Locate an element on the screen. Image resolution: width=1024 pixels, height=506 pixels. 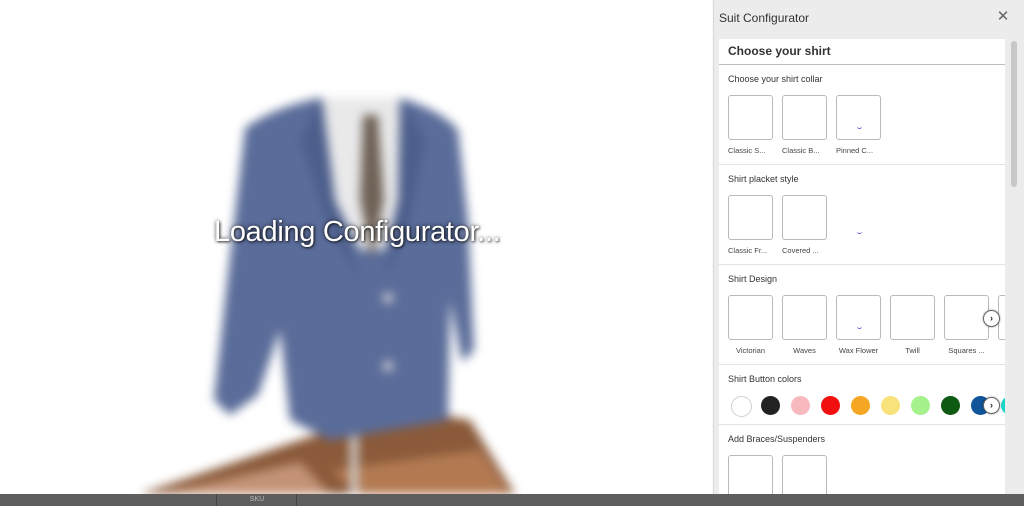
close-icon: ✕ is located at coordinates (1003, 17).